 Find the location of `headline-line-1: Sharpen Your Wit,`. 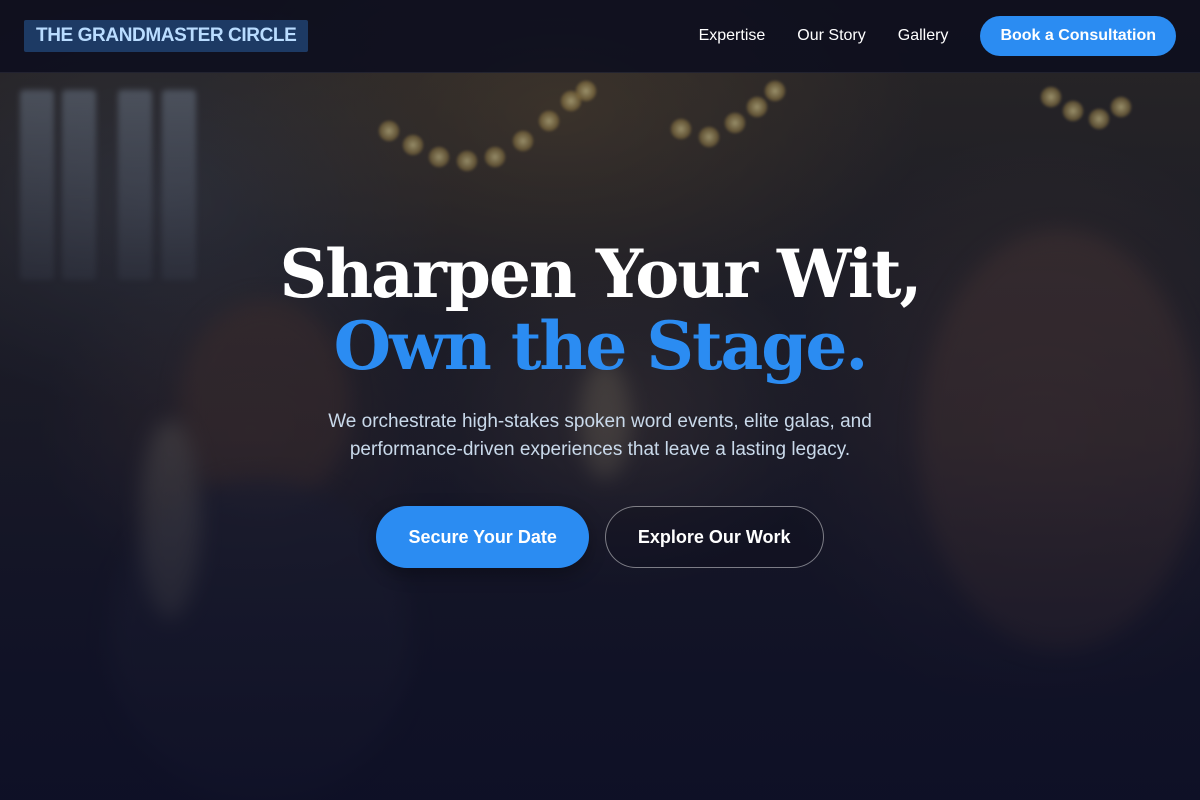

headline-line-1: Sharpen Your Wit, is located at coordinates (601, 274).